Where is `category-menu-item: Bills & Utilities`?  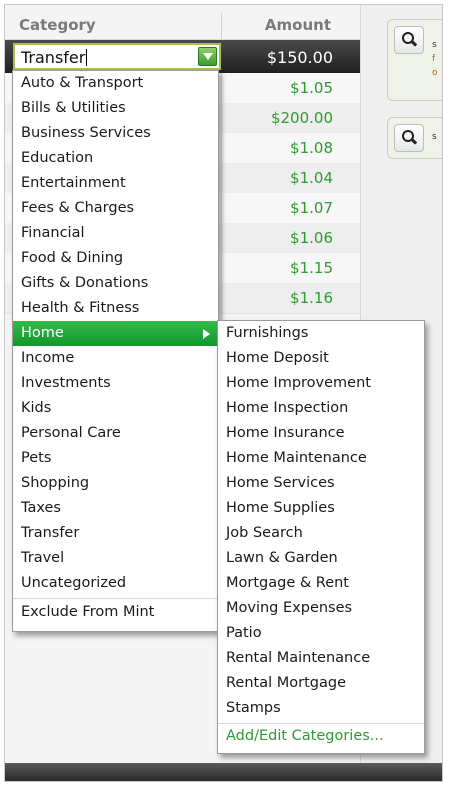
category-menu-item: Bills & Utilities is located at coordinates (115, 108).